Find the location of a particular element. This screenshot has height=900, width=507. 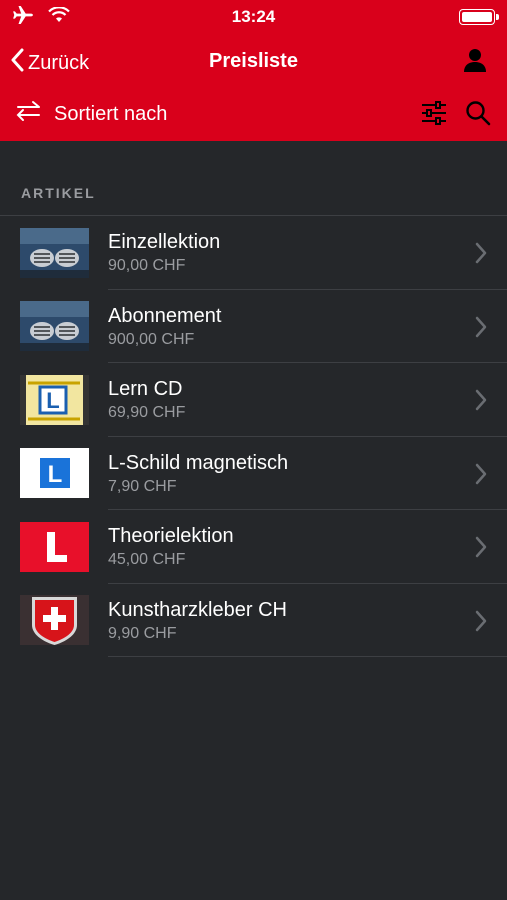

list-item: Abonnement 900,00 CHF is located at coordinates (253, 327).